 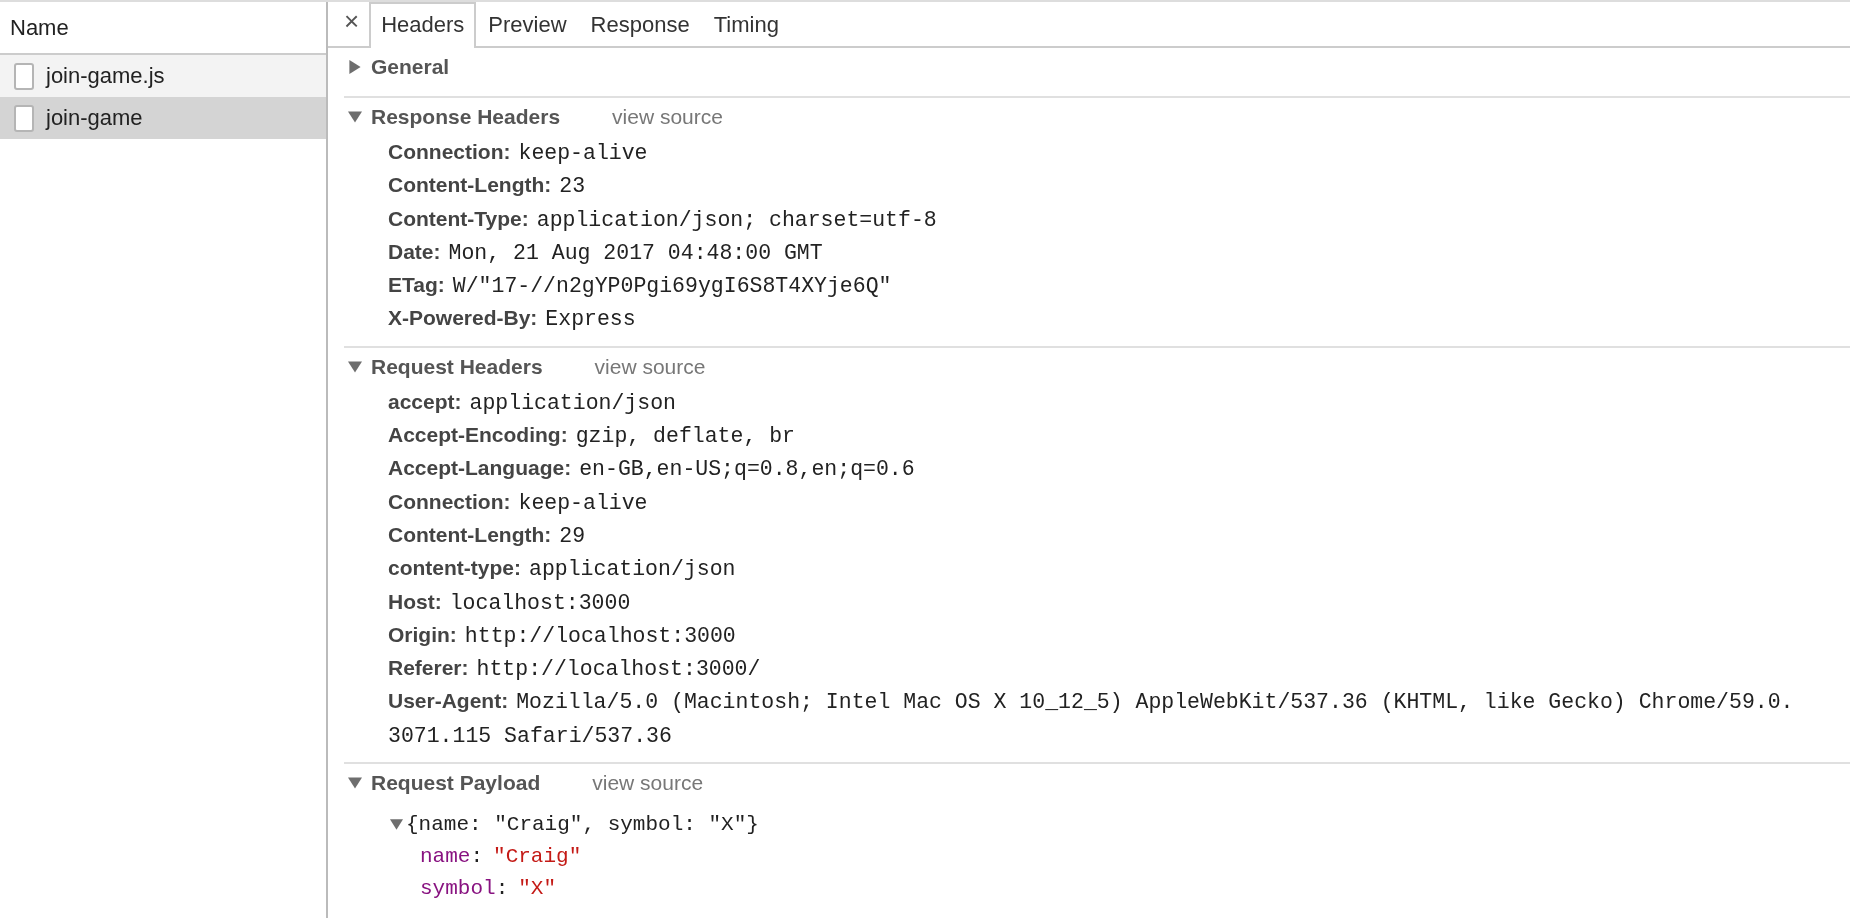 I want to click on property-name: name, so click(x=445, y=856).